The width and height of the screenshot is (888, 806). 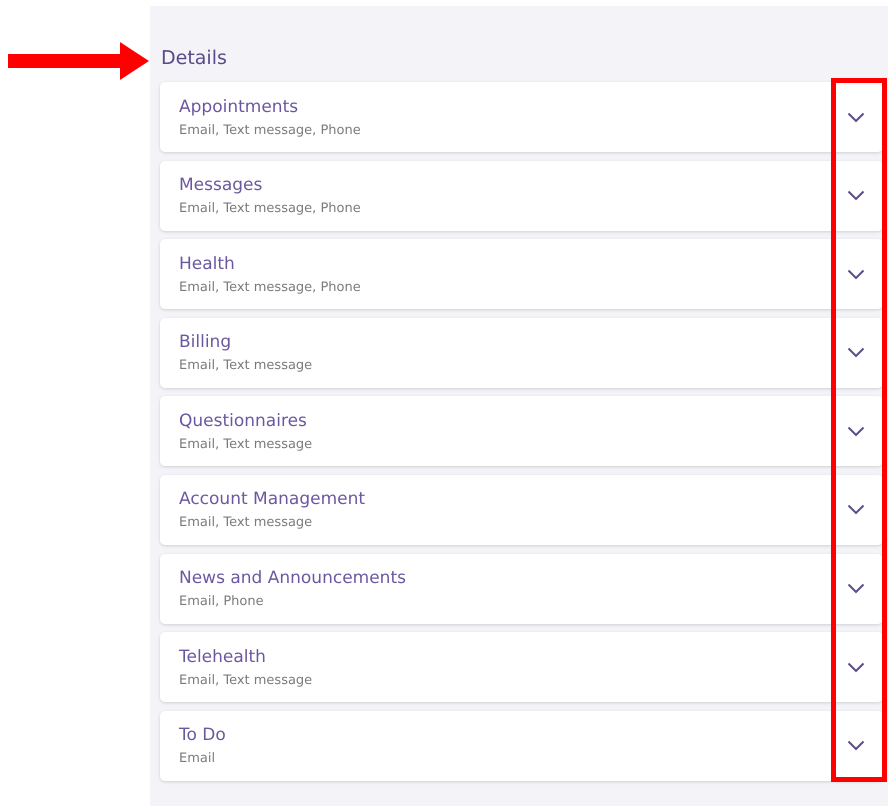 I want to click on item-title: To Do, so click(x=203, y=735).